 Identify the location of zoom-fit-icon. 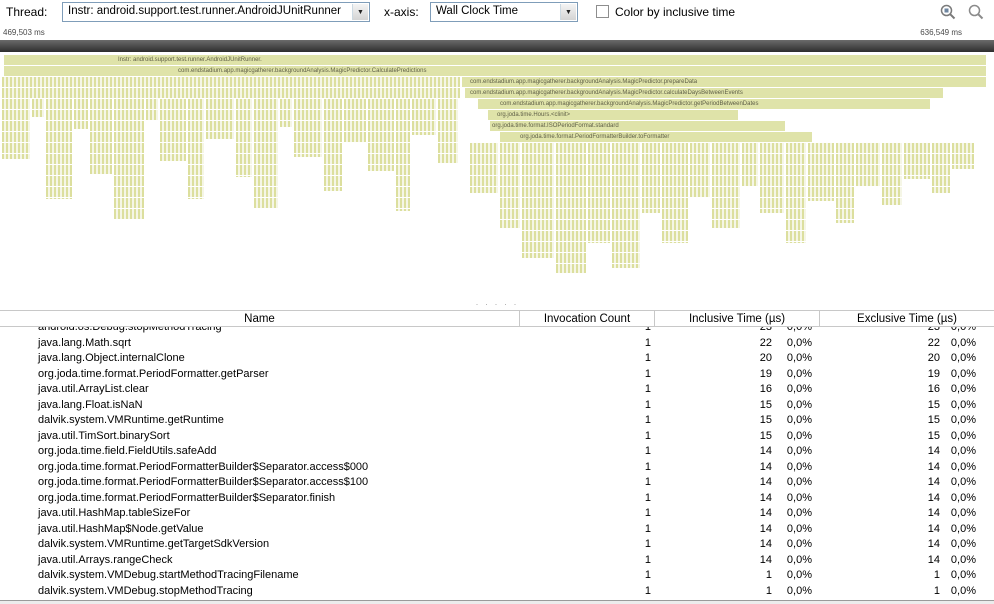
(948, 12).